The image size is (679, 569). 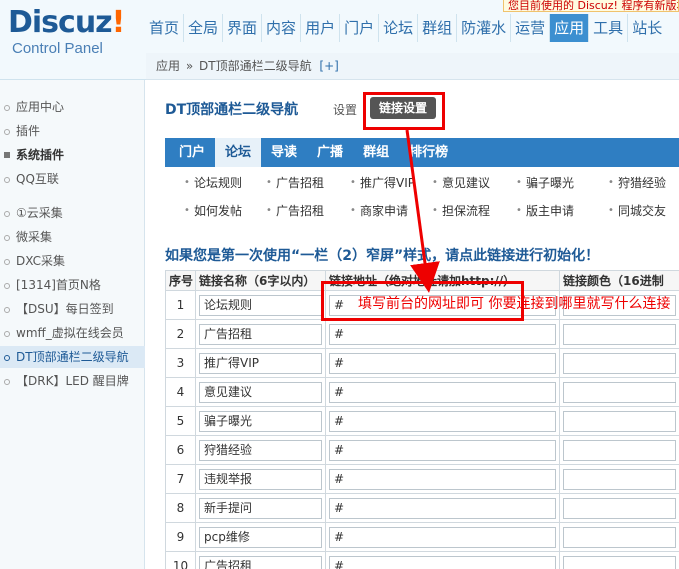 What do you see at coordinates (192, 152) in the screenshot?
I see `sub-nav-item: 门户` at bounding box center [192, 152].